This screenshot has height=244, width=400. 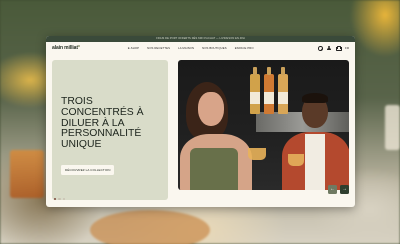 What do you see at coordinates (214, 48) in the screenshot?
I see `menu-item-boutiques: NOS BOUTIQUES` at bounding box center [214, 48].